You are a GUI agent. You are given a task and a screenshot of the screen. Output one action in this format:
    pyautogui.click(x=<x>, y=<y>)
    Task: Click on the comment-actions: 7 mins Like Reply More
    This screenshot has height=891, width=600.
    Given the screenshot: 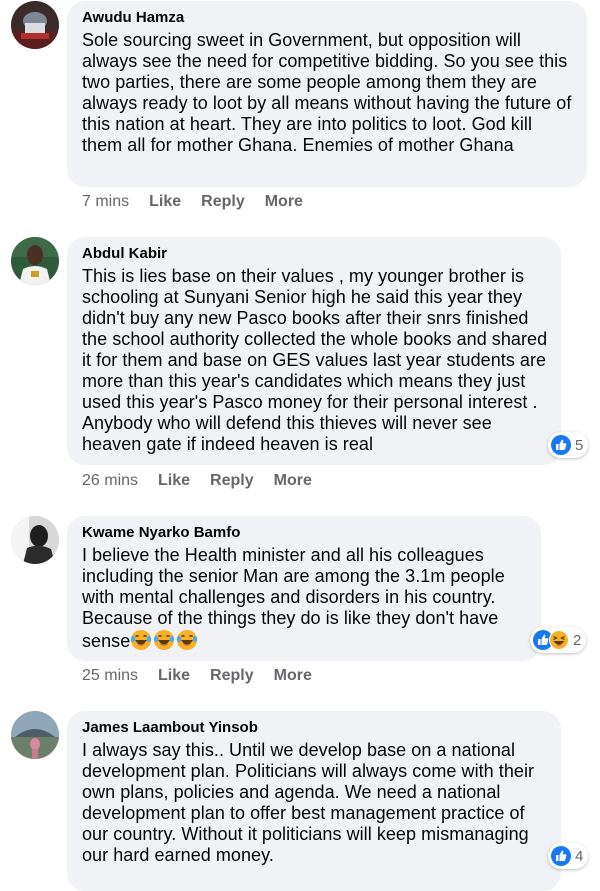 What is the action you would take?
    pyautogui.click(x=192, y=202)
    